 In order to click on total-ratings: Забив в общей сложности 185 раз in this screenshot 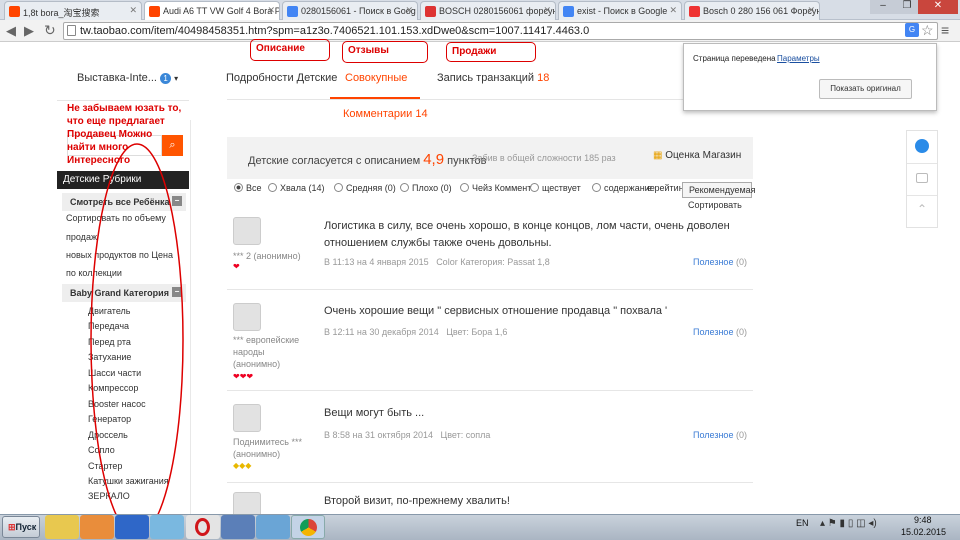, I will do `click(544, 158)`.